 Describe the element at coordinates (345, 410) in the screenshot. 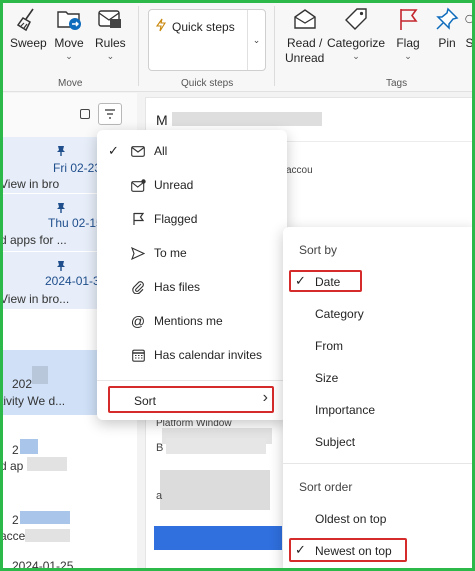

I see `sort-by-option-importance: Importance` at that location.